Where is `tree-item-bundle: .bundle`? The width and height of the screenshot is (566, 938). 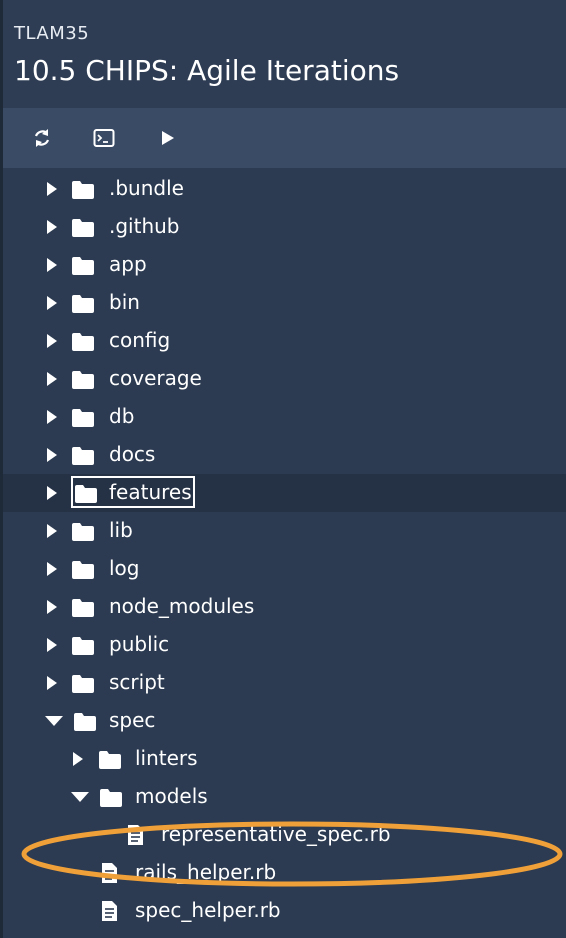 tree-item-bundle: .bundle is located at coordinates (284, 189).